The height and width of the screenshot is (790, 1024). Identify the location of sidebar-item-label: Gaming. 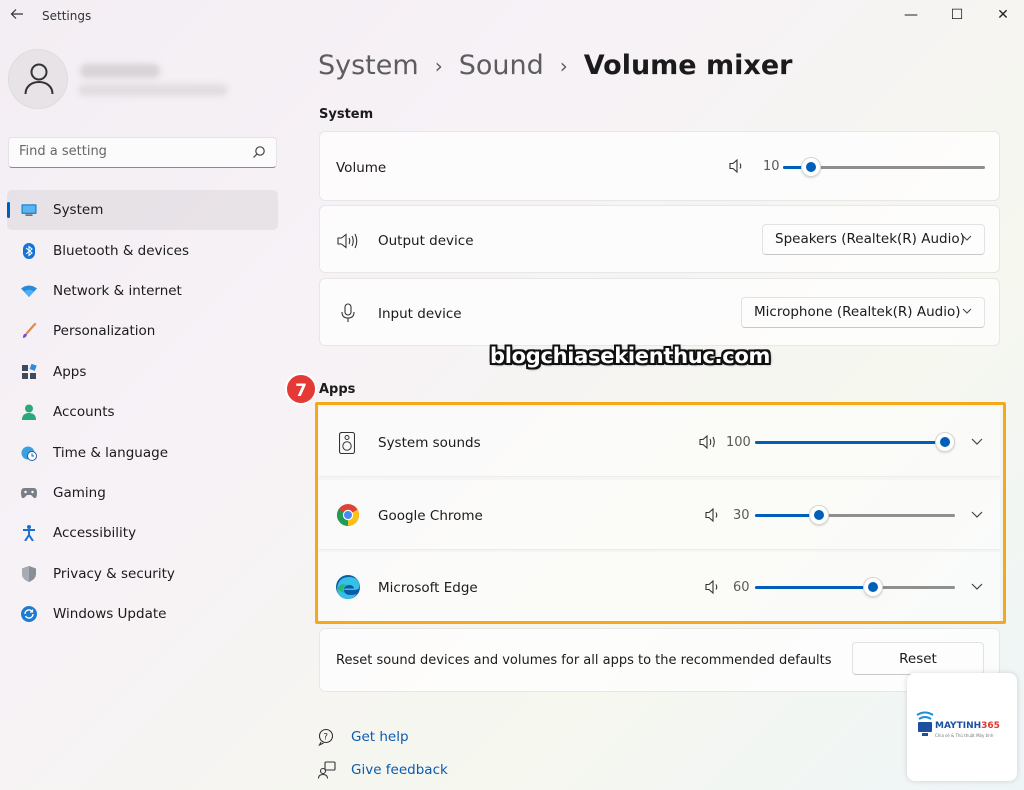
(79, 492).